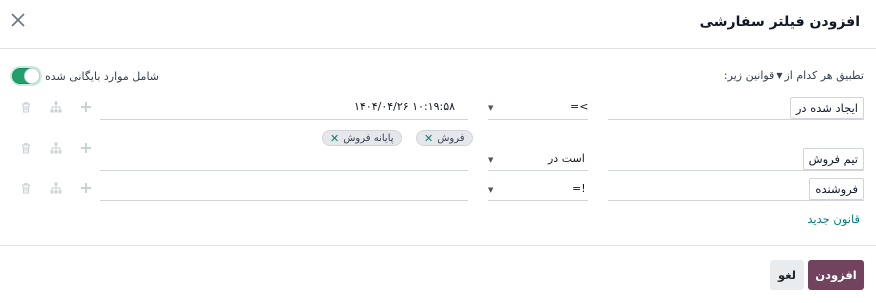  What do you see at coordinates (579, 188) in the screenshot?
I see `rule-operator: !=` at bounding box center [579, 188].